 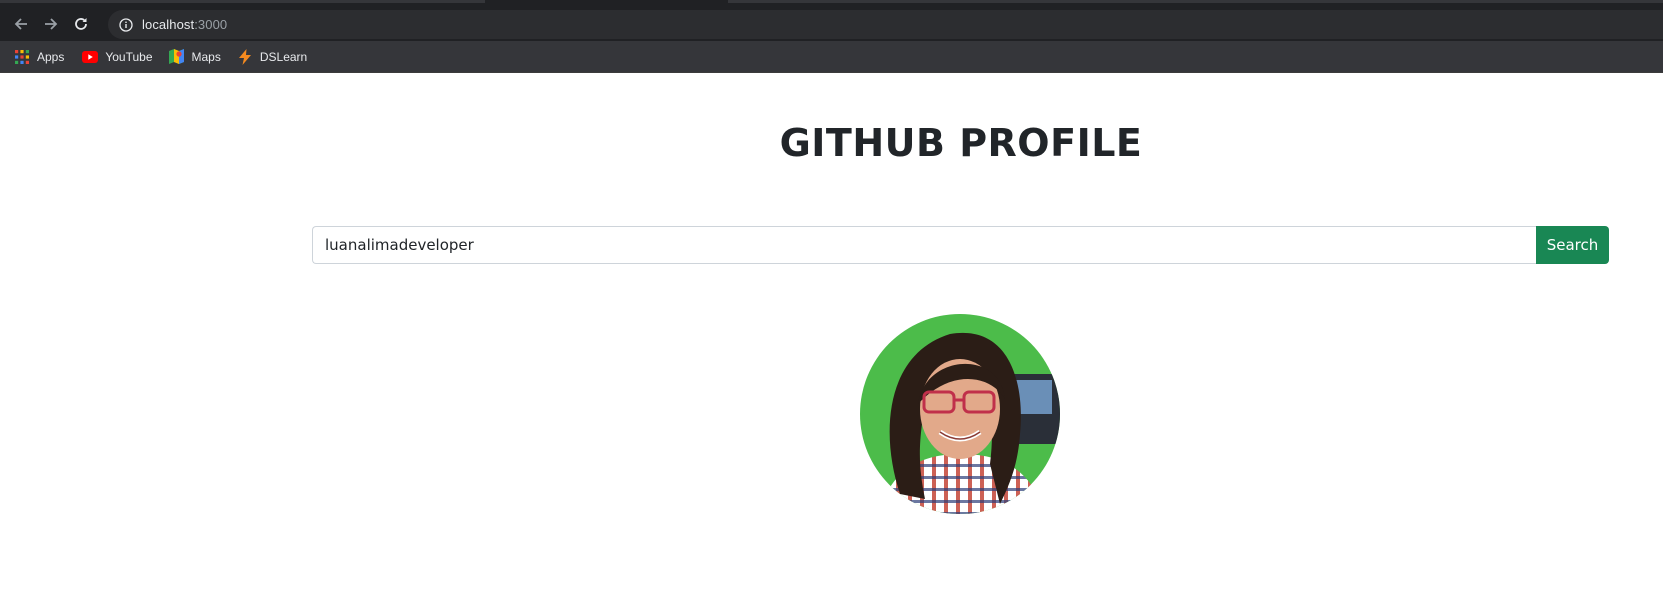 What do you see at coordinates (924, 245) in the screenshot?
I see `search-input` at bounding box center [924, 245].